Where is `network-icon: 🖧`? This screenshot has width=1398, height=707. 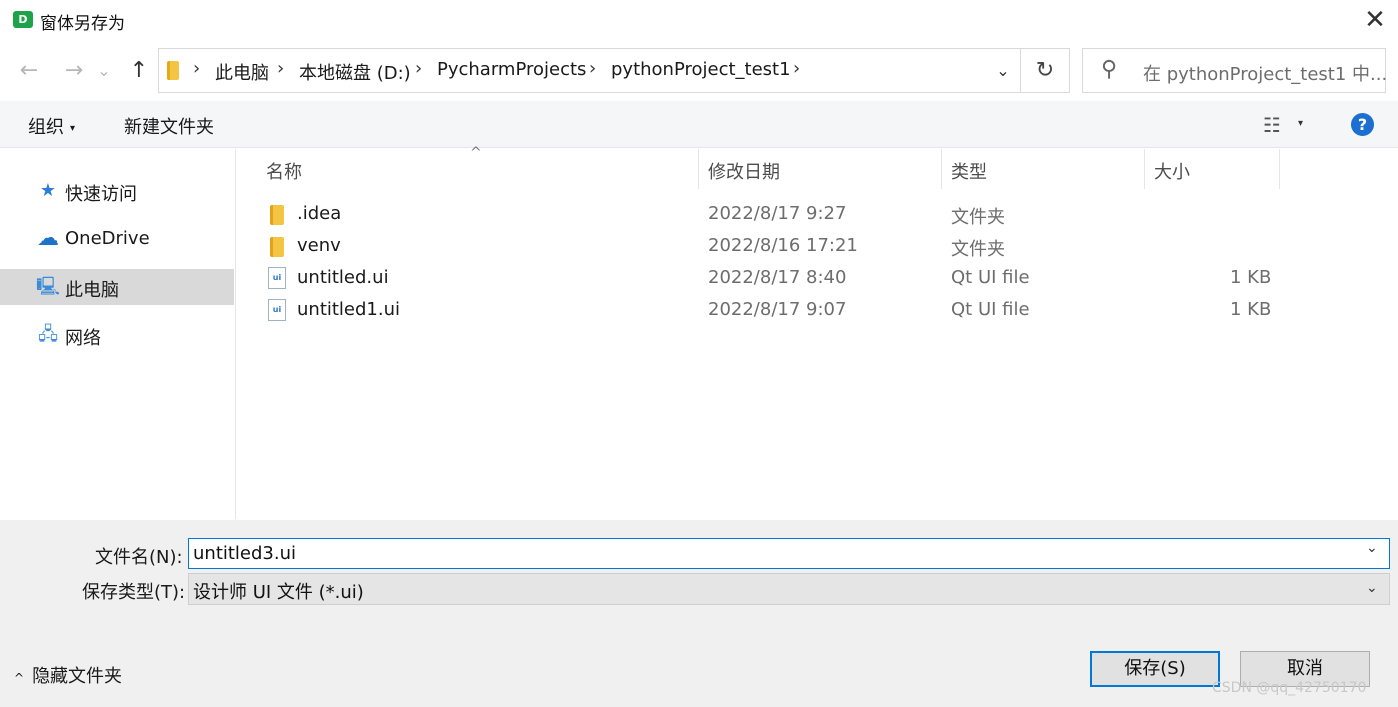
network-icon: 🖧 is located at coordinates (48, 334).